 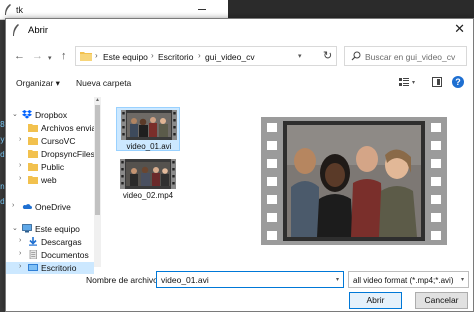 I want to click on sidebar-item-escritorio: › Escritorio, so click(x=50, y=268).